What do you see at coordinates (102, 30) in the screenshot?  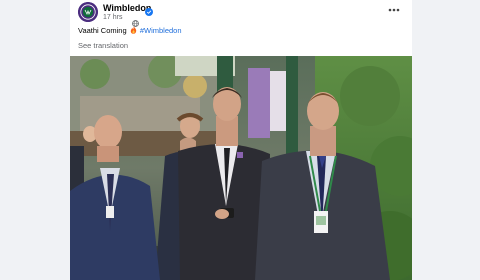 I see `post-message: Vaathi Coming` at bounding box center [102, 30].